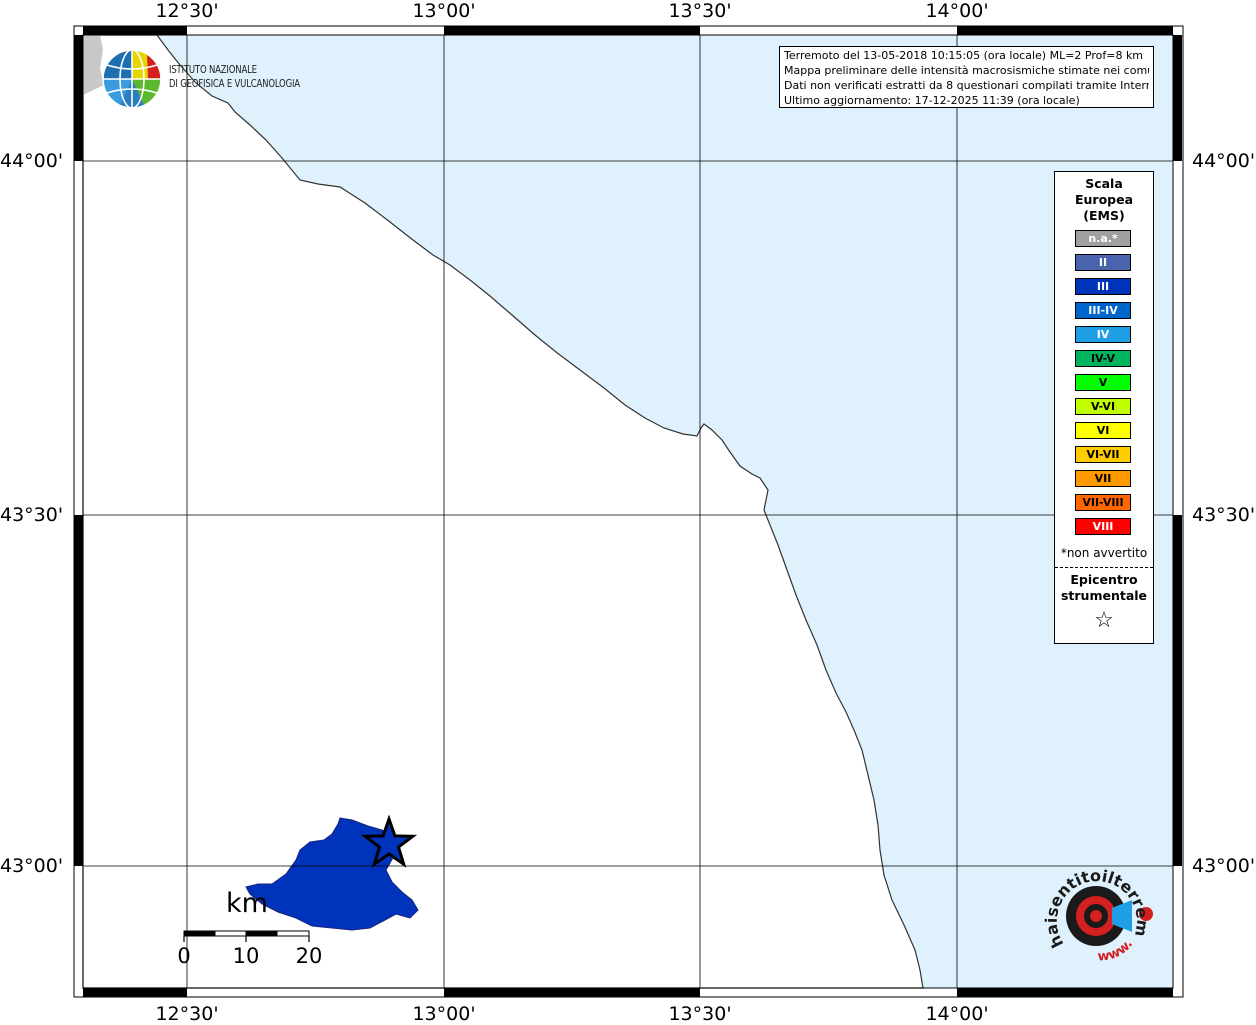  Describe the element at coordinates (32, 161) in the screenshot. I see `lat-label-left: 44°00'` at that location.